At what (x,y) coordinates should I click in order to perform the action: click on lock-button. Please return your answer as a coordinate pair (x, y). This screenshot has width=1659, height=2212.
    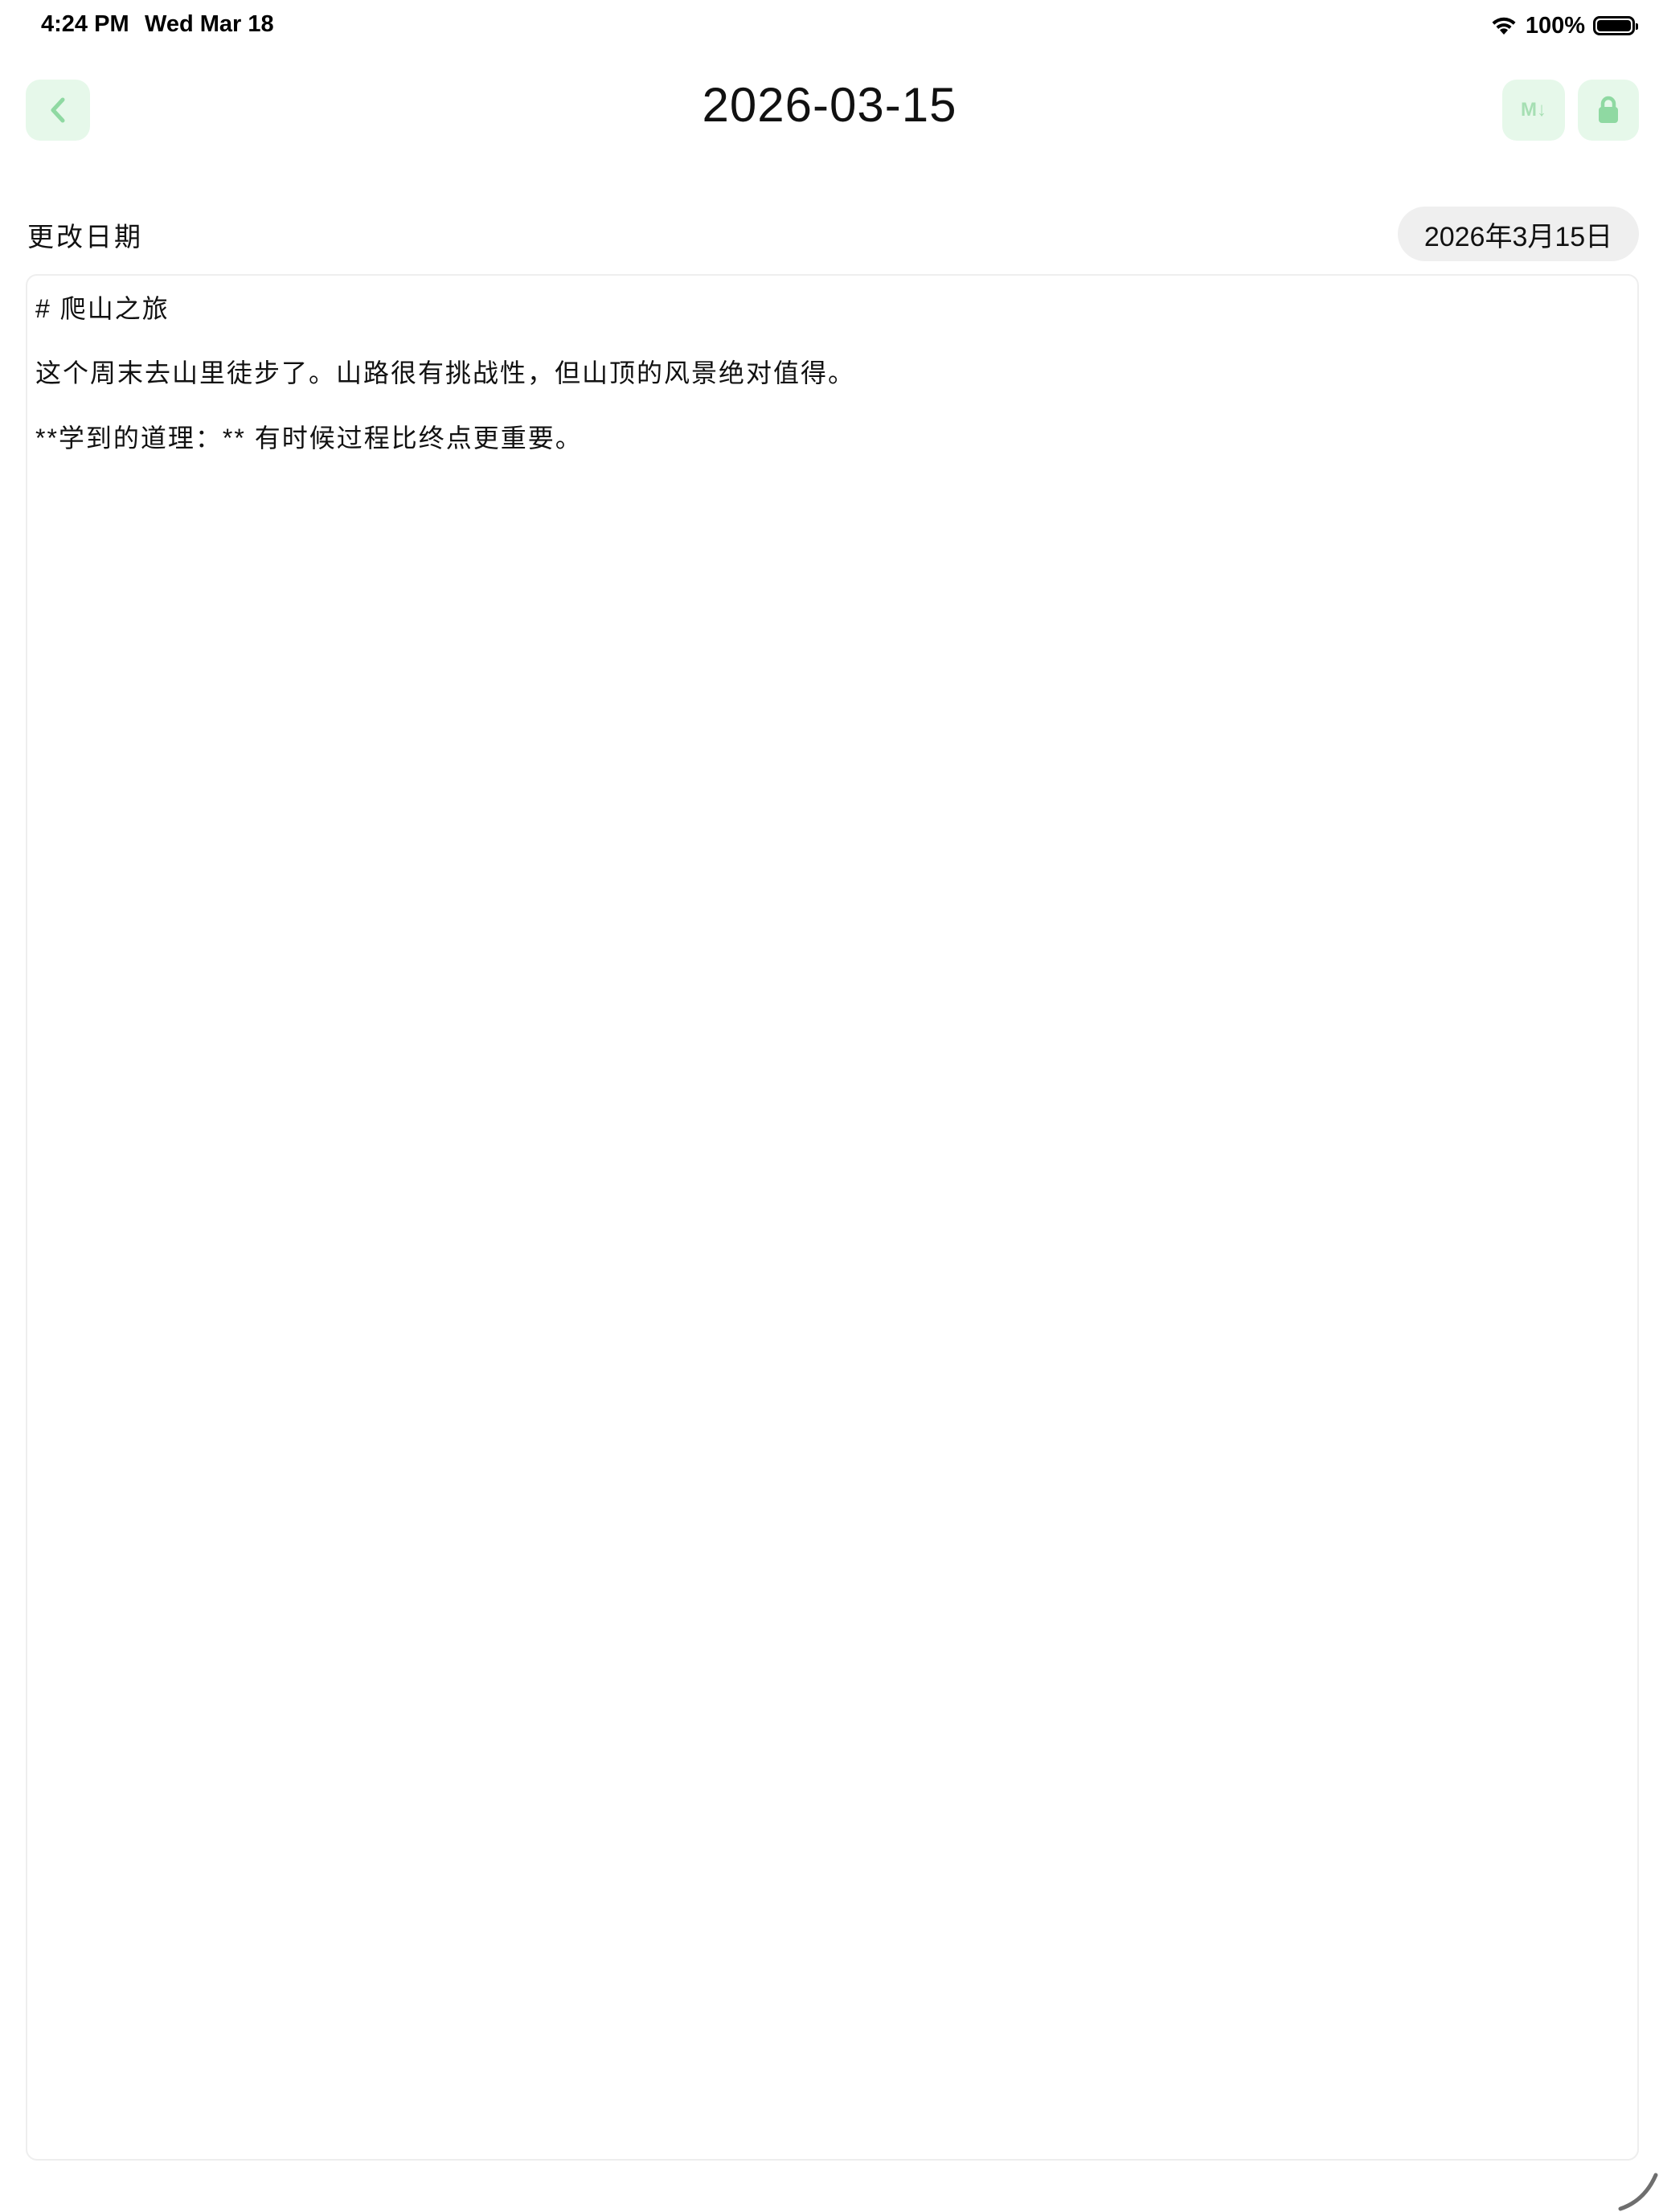
    Looking at the image, I should click on (1608, 111).